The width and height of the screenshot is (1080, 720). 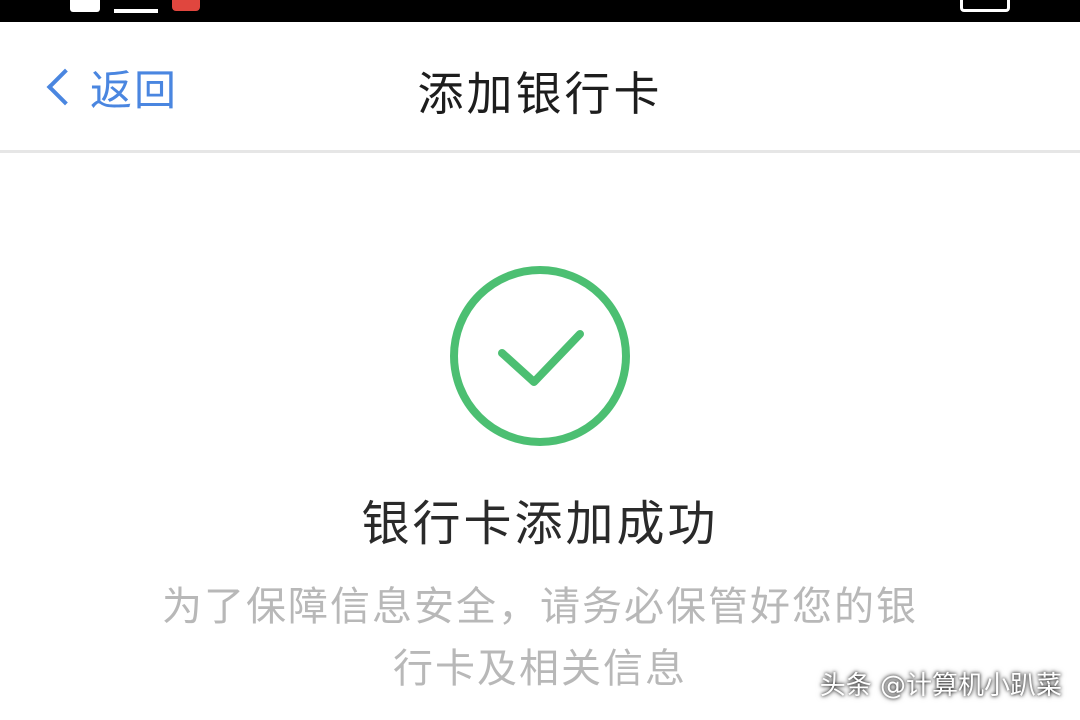 What do you see at coordinates (940, 686) in the screenshot?
I see `watermark: 头条 @计算机小趴菜` at bounding box center [940, 686].